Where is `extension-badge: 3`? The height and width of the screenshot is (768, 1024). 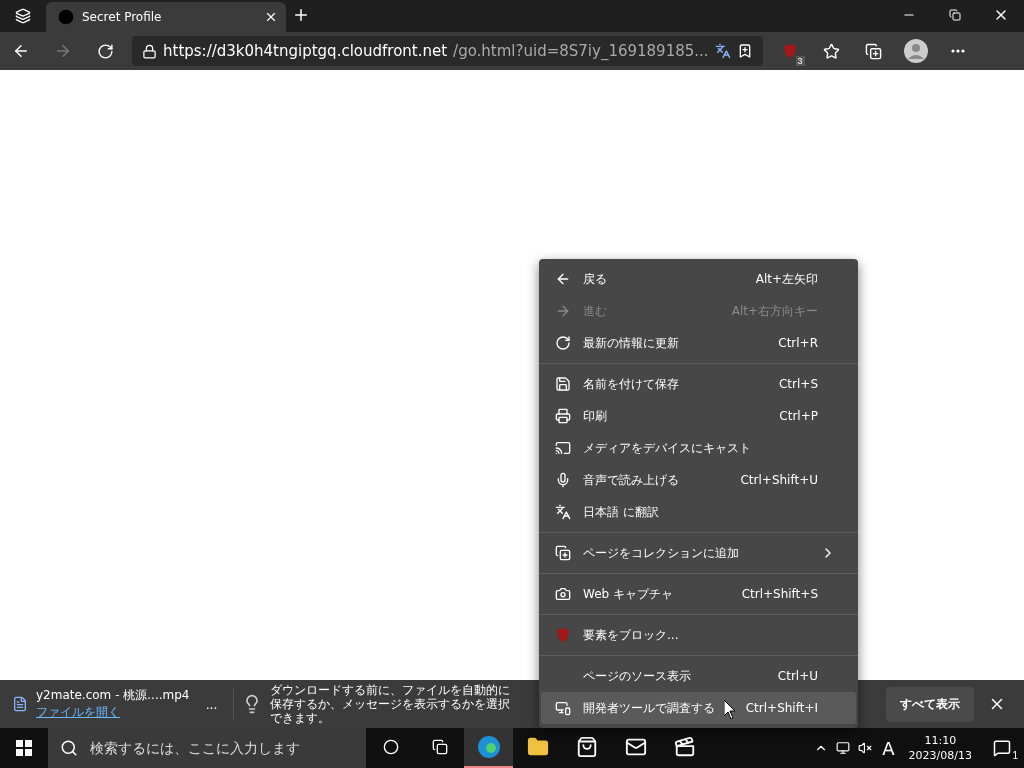
extension-badge: 3 is located at coordinates (800, 61).